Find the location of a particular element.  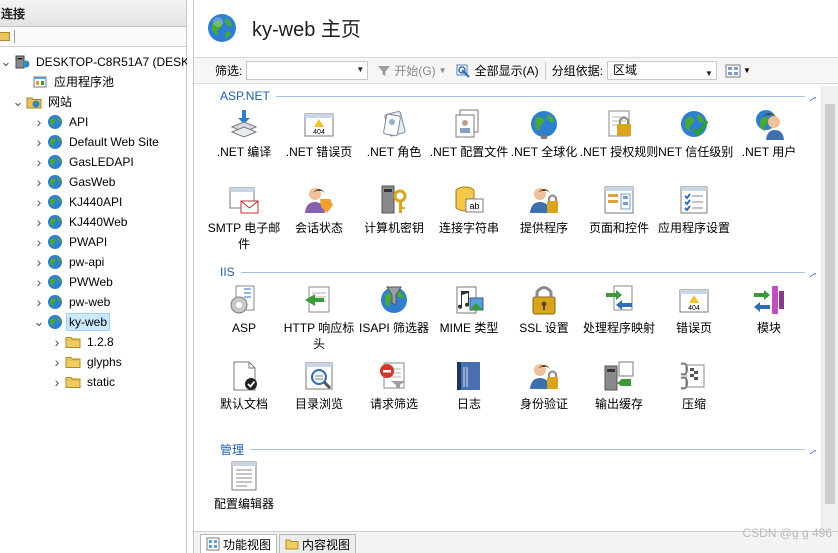

filter-input: ▼ is located at coordinates (307, 70).